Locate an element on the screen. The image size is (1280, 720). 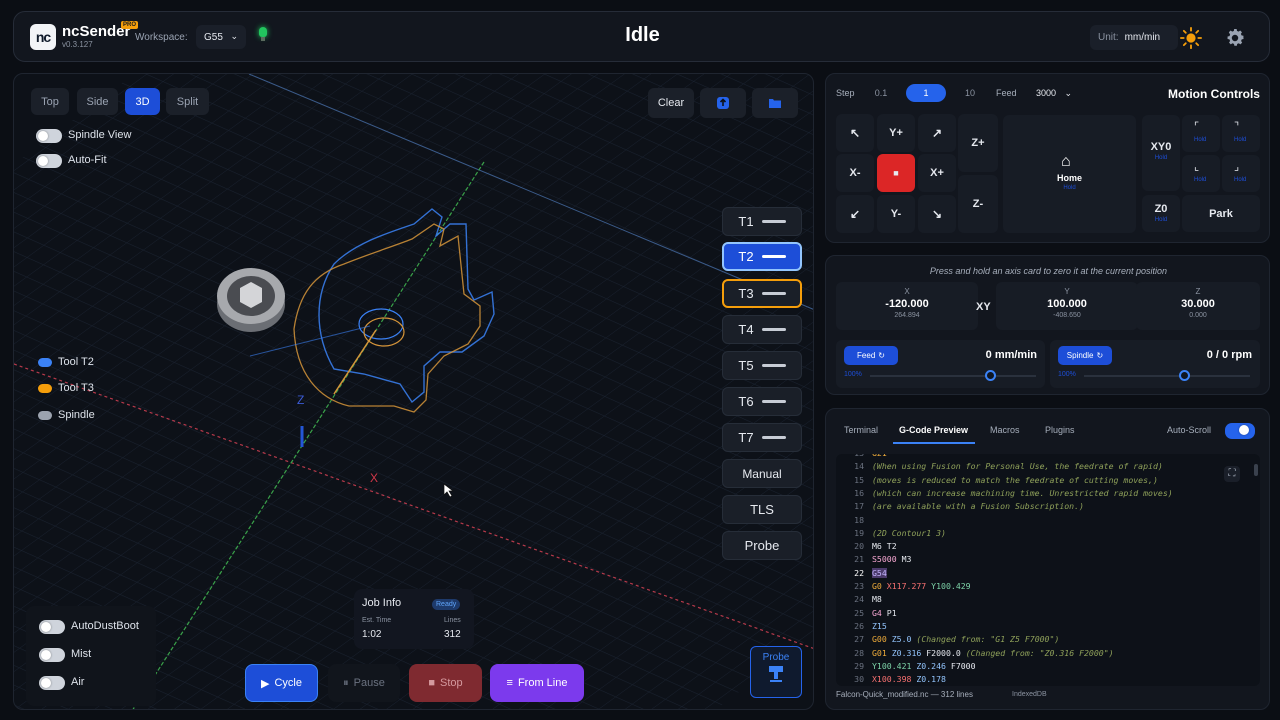
stop-button: ■ Stop is located at coordinates (445, 683).